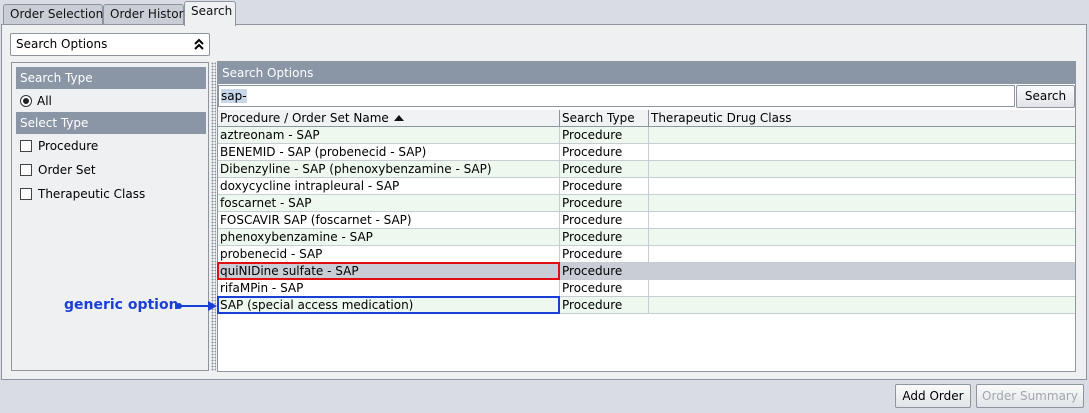 The image size is (1089, 413). Describe the element at coordinates (68, 146) in the screenshot. I see `checkbox-label: Procedure` at that location.